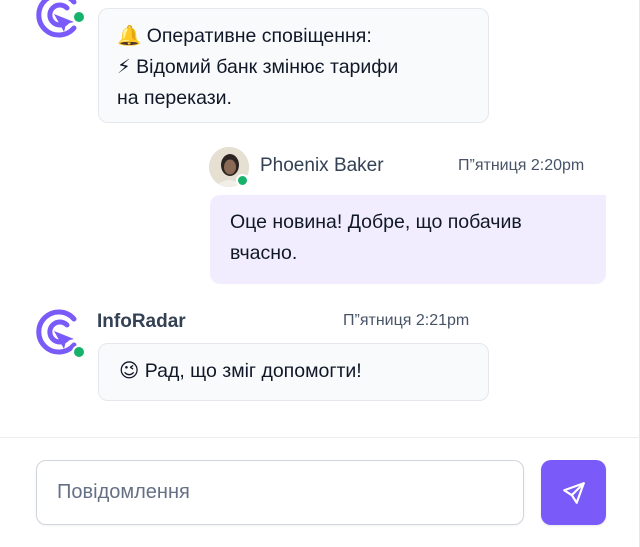  I want to click on message-line: вчасно., so click(264, 253).